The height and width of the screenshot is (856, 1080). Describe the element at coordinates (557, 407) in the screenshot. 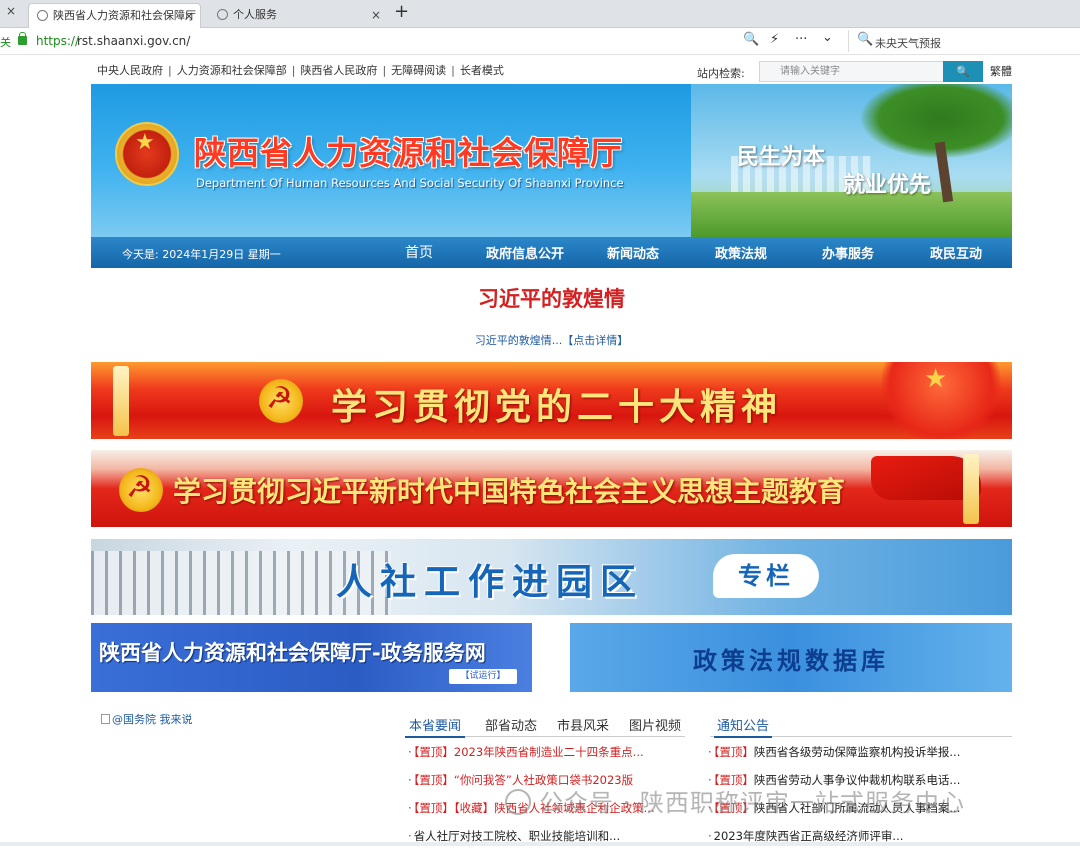

I see `banner-study-spirit-text: 学习贯彻党的二十大精神` at that location.